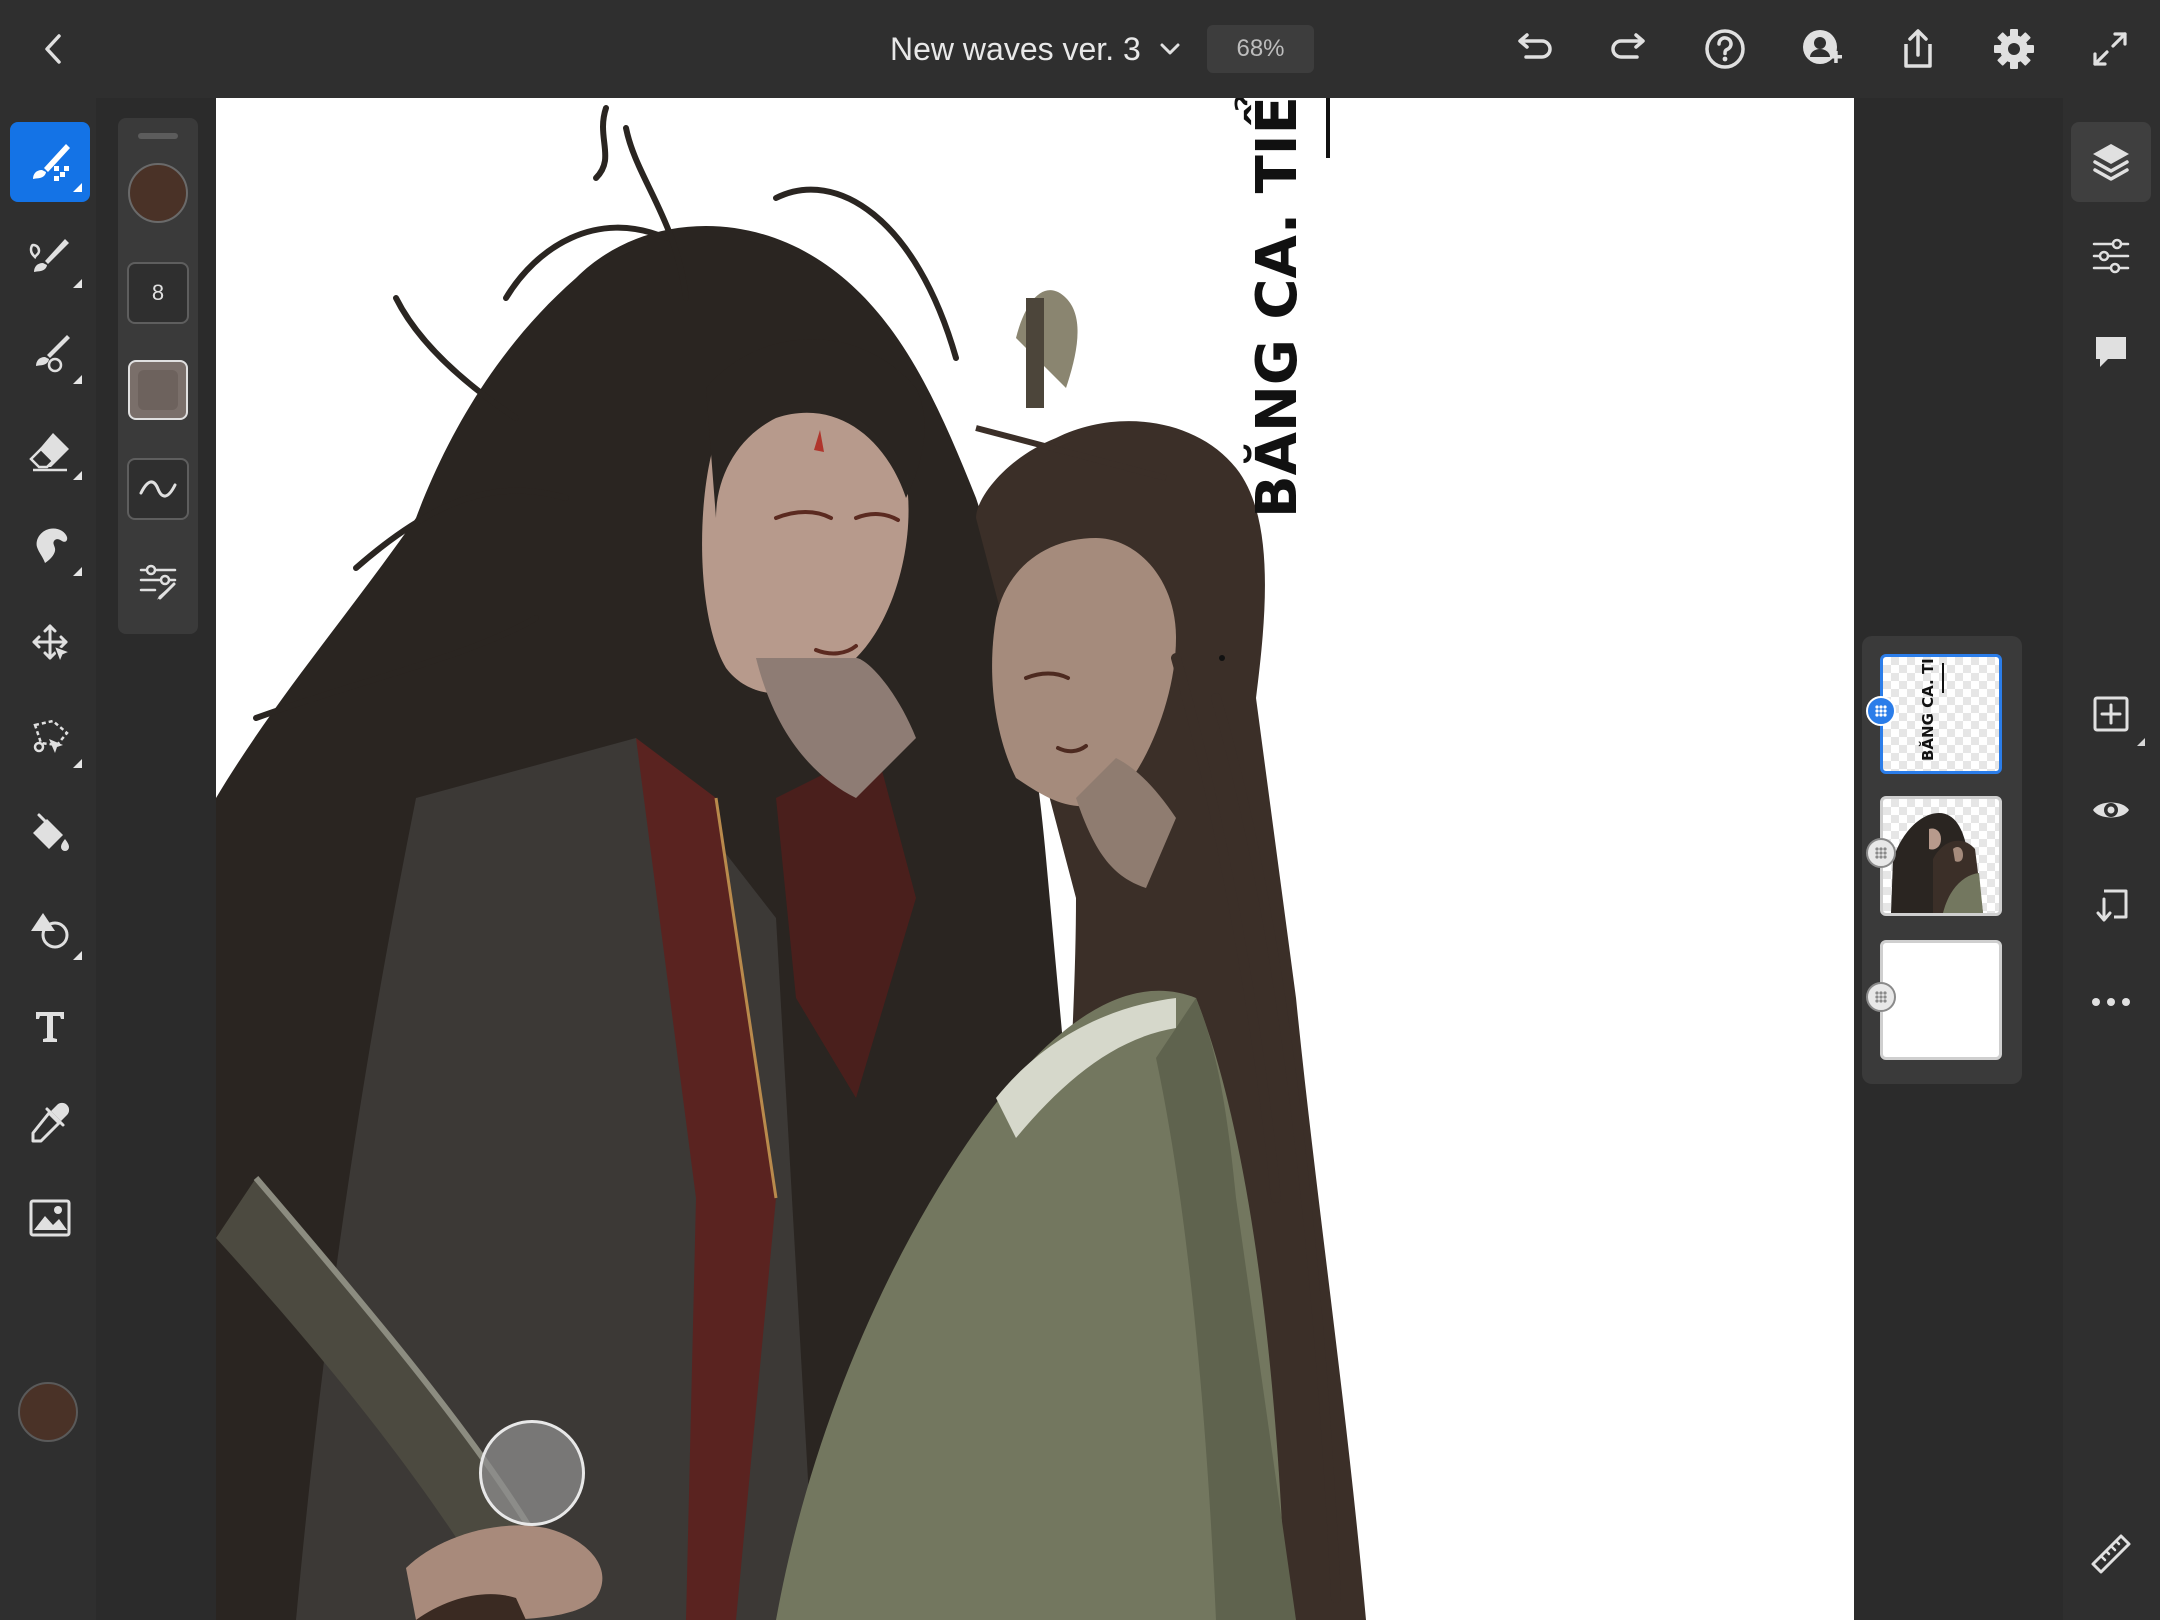 The width and height of the screenshot is (2160, 1620). I want to click on visibility-button, so click(2111, 810).